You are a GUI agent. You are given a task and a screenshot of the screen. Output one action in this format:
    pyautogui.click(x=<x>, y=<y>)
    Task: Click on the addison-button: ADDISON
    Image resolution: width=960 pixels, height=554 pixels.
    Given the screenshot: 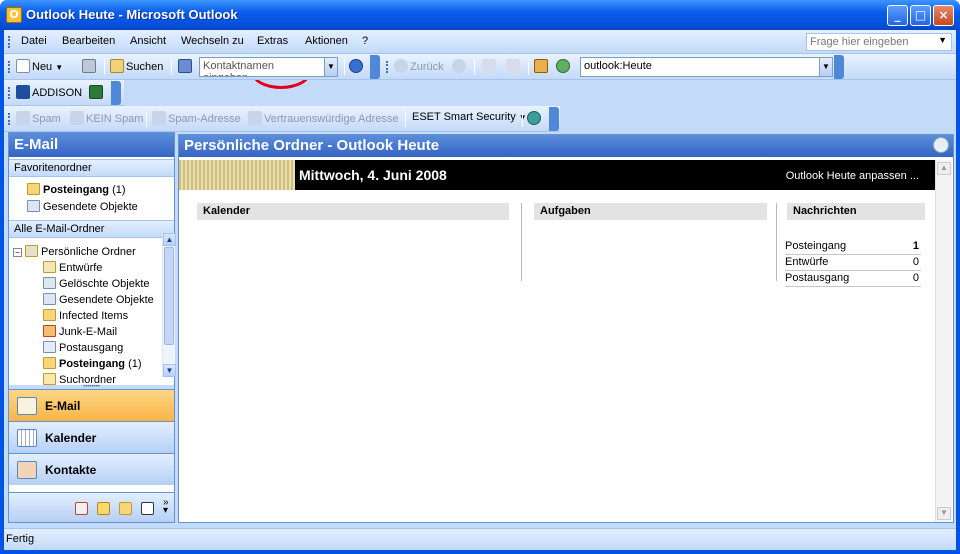 What is the action you would take?
    pyautogui.click(x=49, y=92)
    